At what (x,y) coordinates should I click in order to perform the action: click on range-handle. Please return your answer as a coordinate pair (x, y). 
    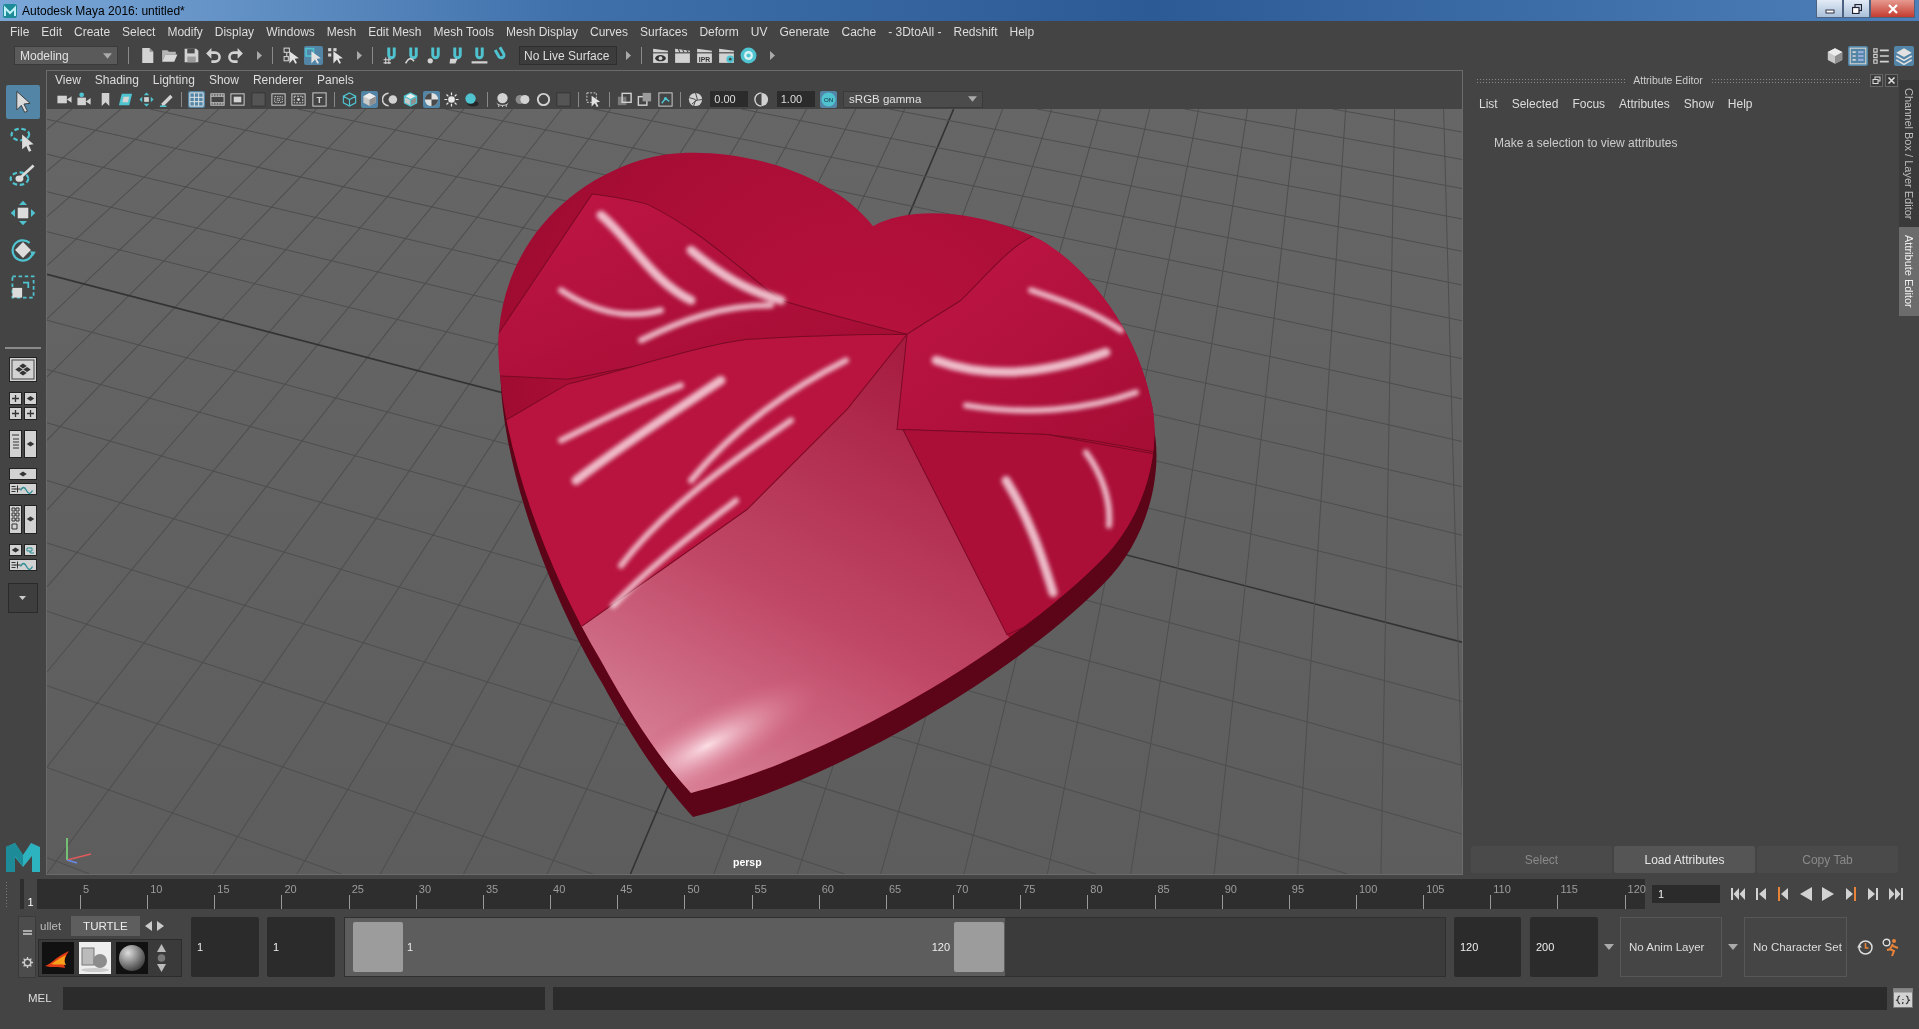
    Looking at the image, I should click on (979, 947).